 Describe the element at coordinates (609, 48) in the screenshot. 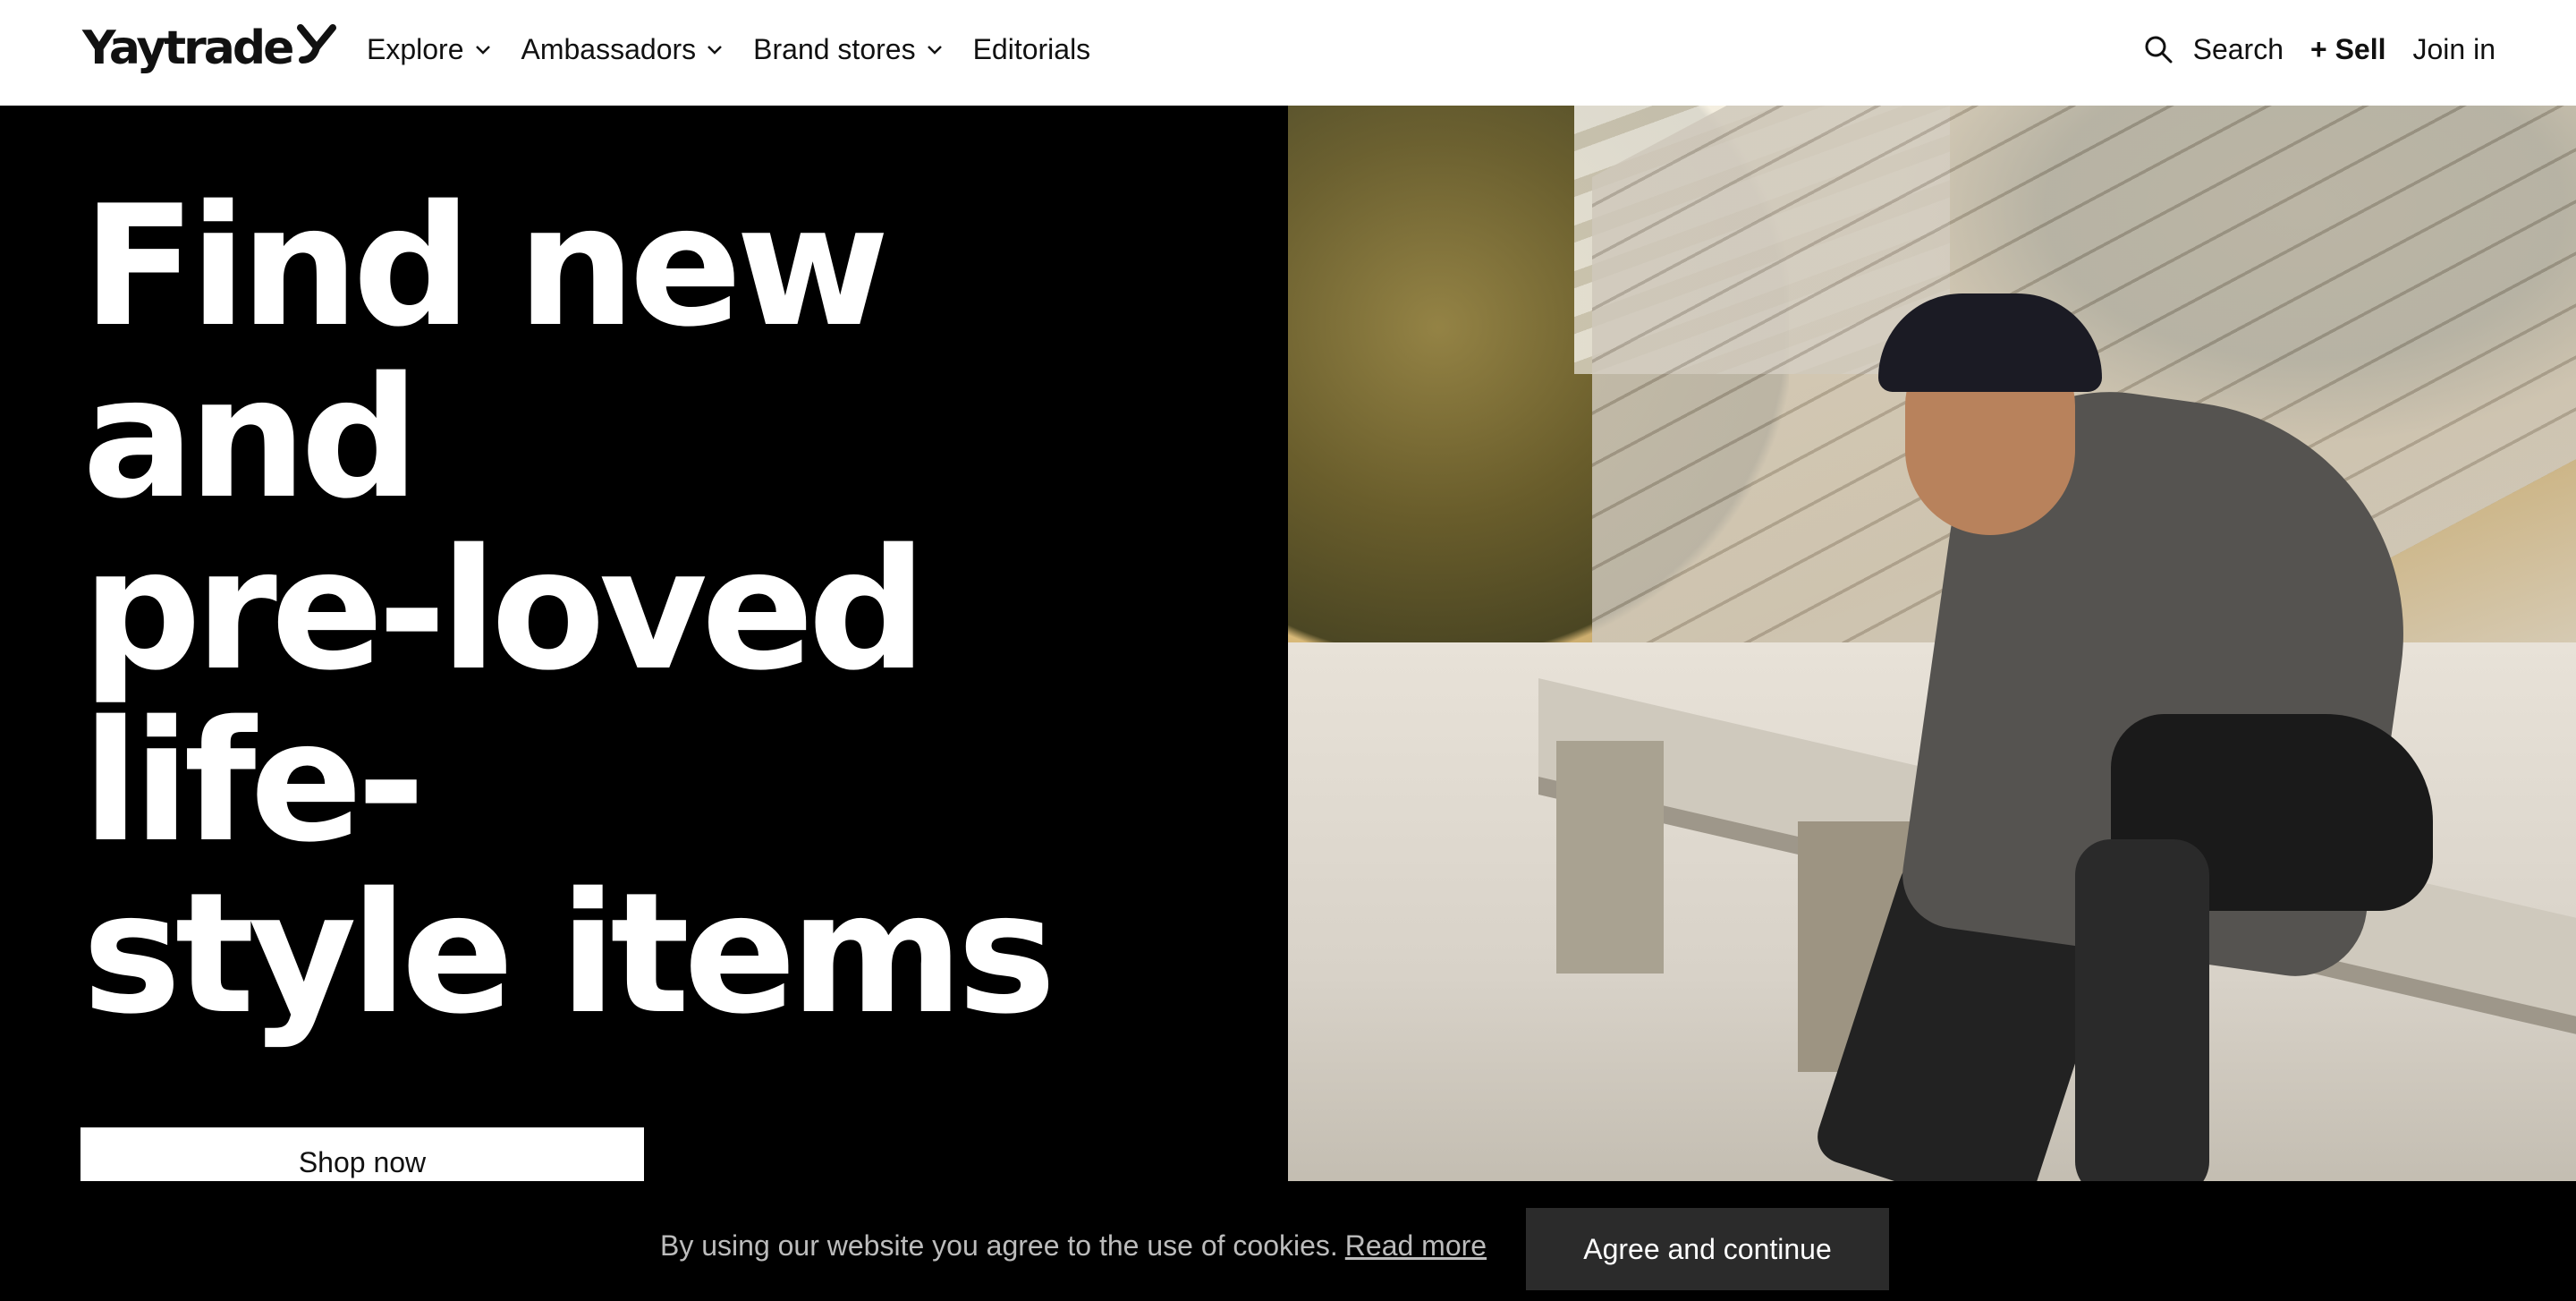

I see `nav-ambassadors-label: Ambassadors` at that location.